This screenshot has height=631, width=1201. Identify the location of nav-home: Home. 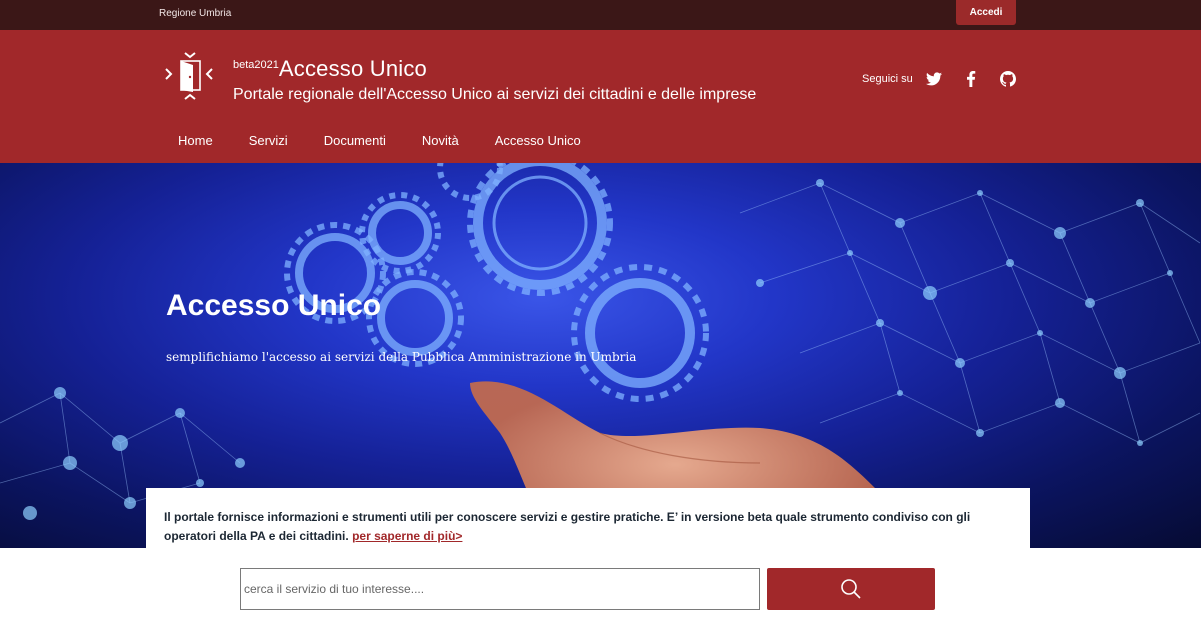
(195, 140).